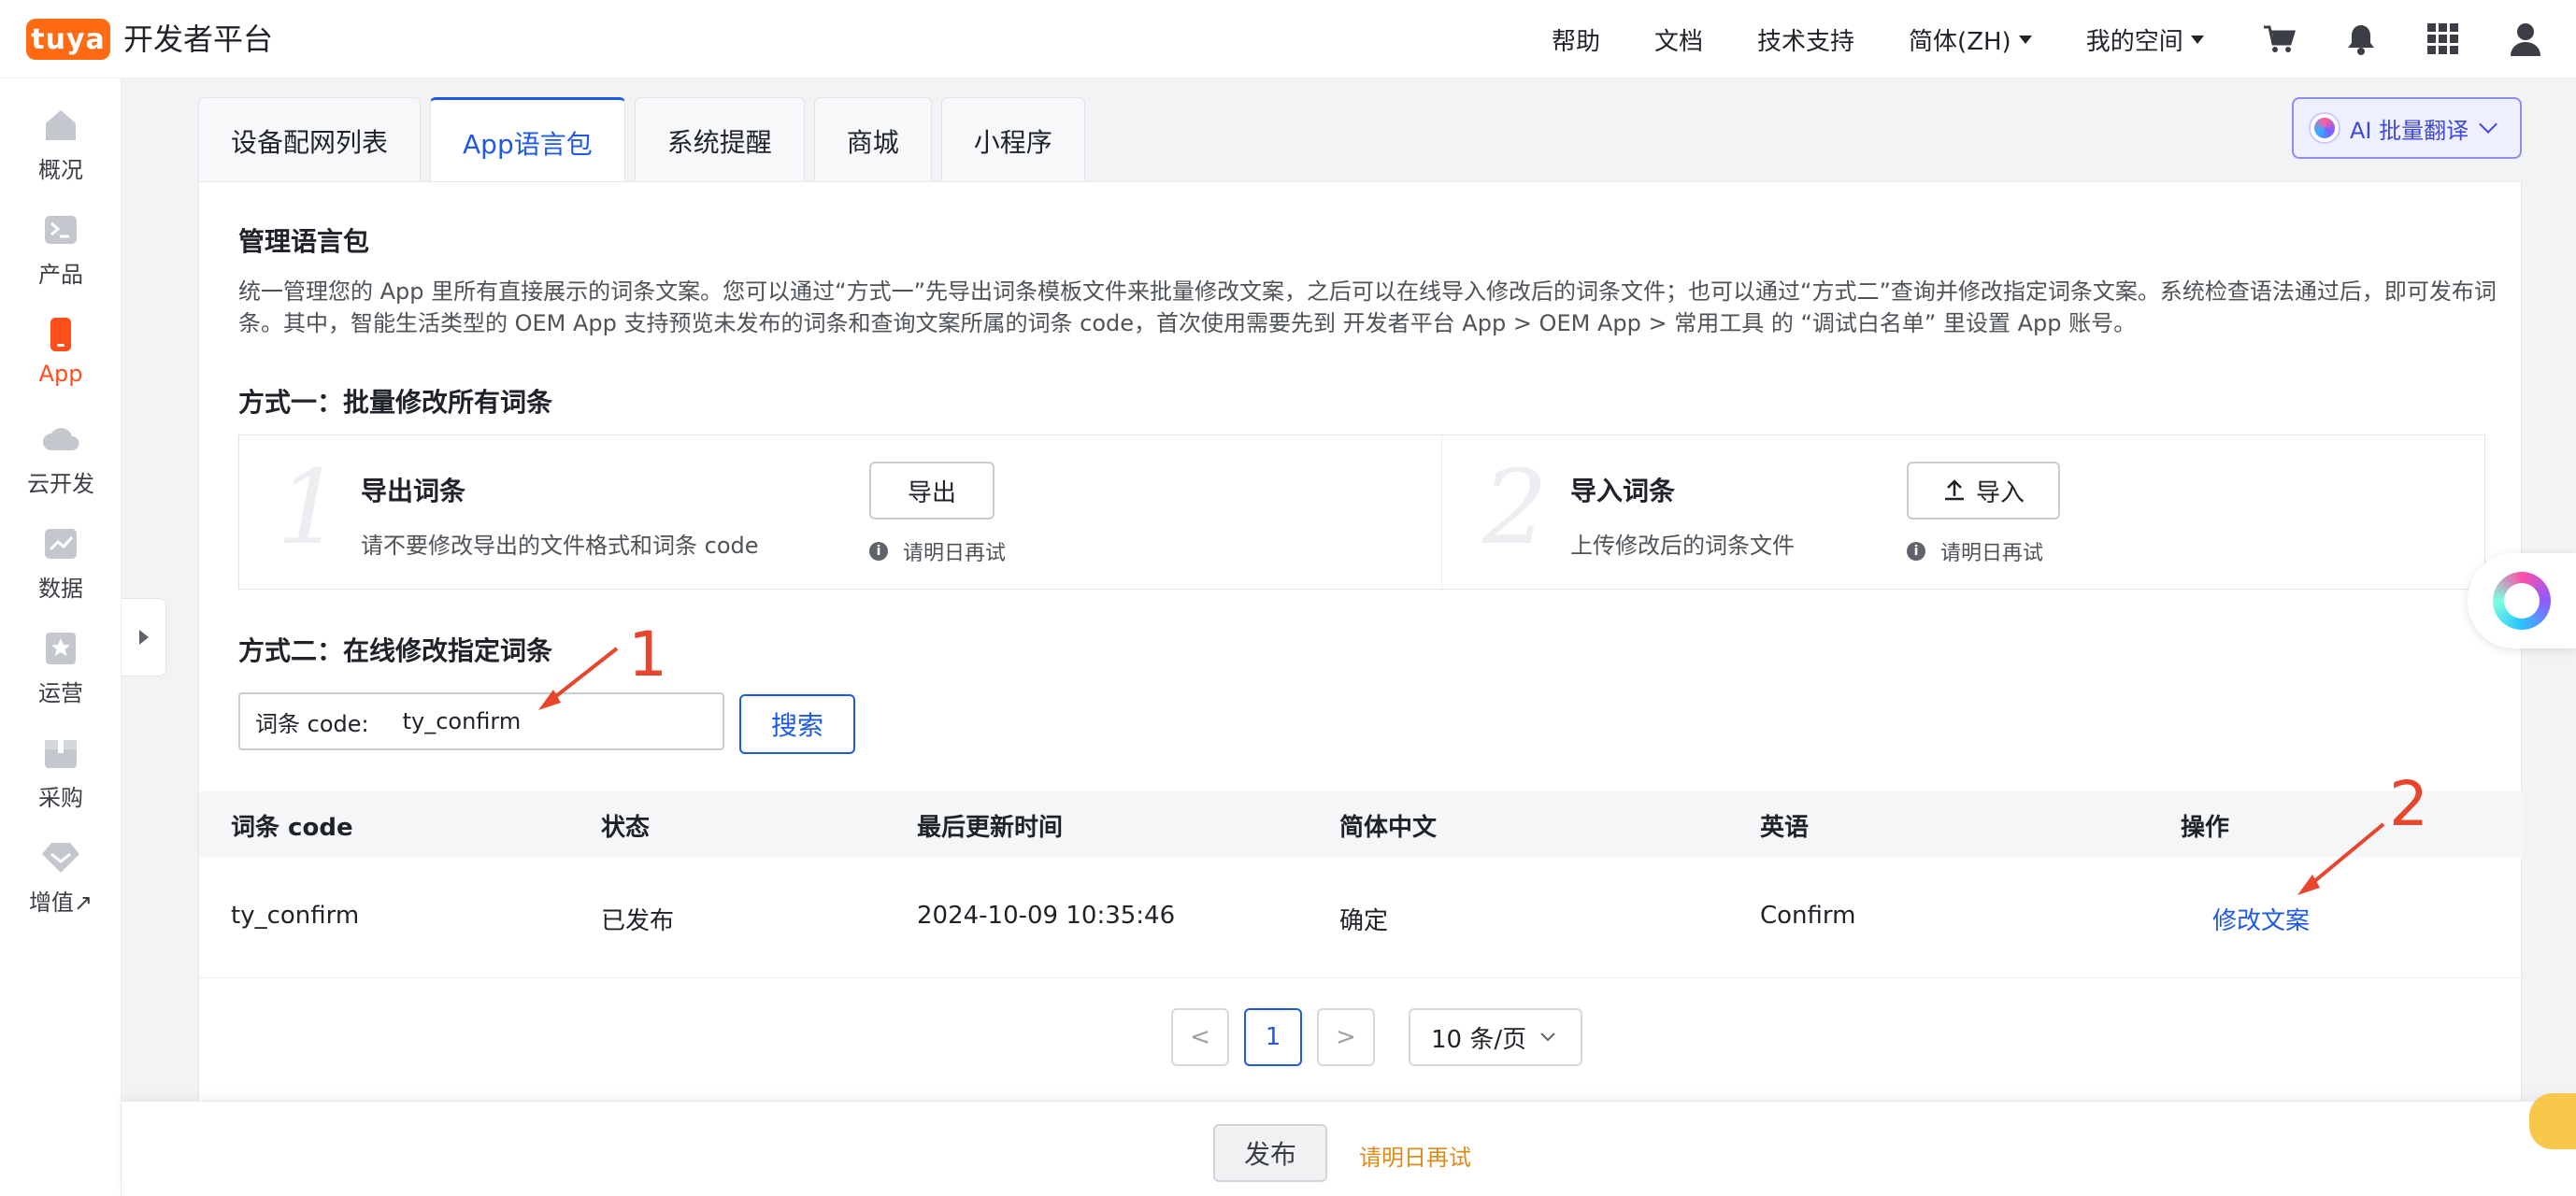  What do you see at coordinates (1461, 771) in the screenshot?
I see `annotation-arrows` at bounding box center [1461, 771].